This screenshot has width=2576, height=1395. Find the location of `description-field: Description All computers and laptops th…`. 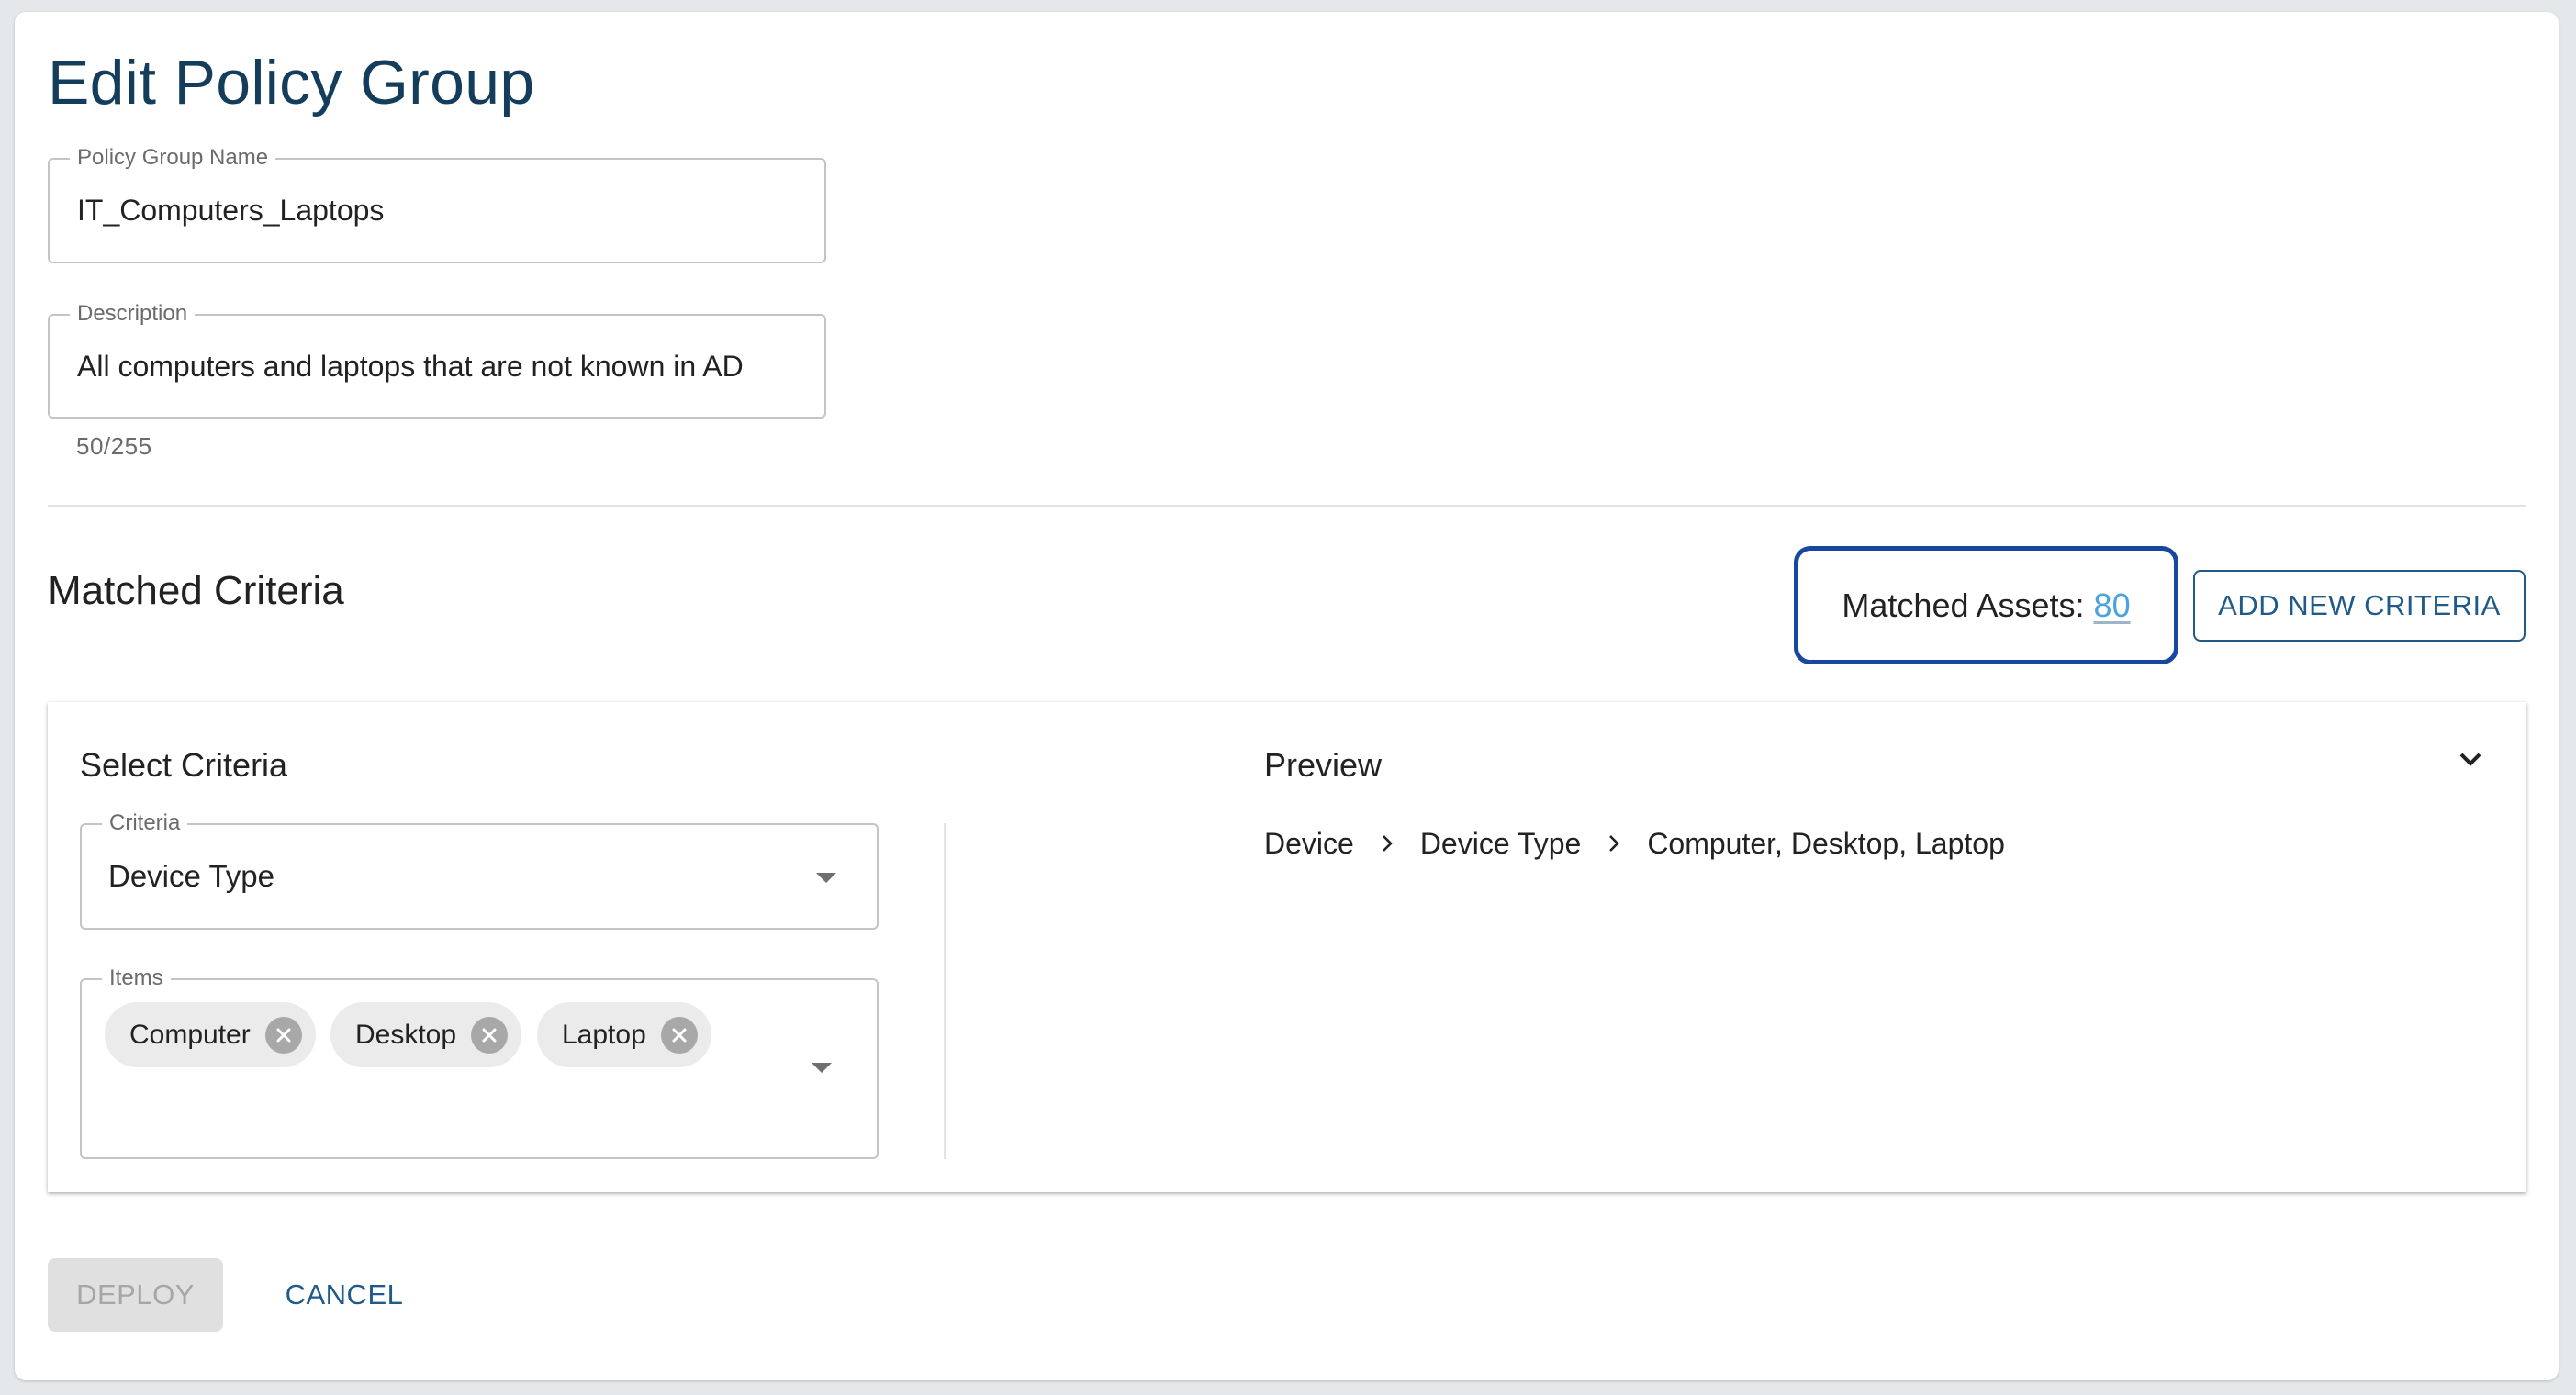

description-field: Description All computers and laptops th… is located at coordinates (437, 359).